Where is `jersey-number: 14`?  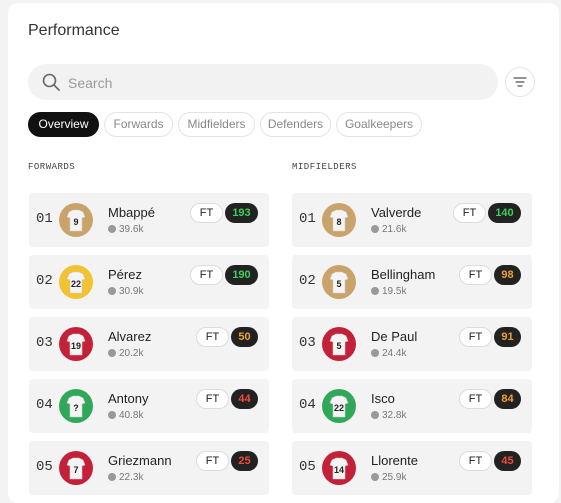
jersey-number: 14 is located at coordinates (339, 470).